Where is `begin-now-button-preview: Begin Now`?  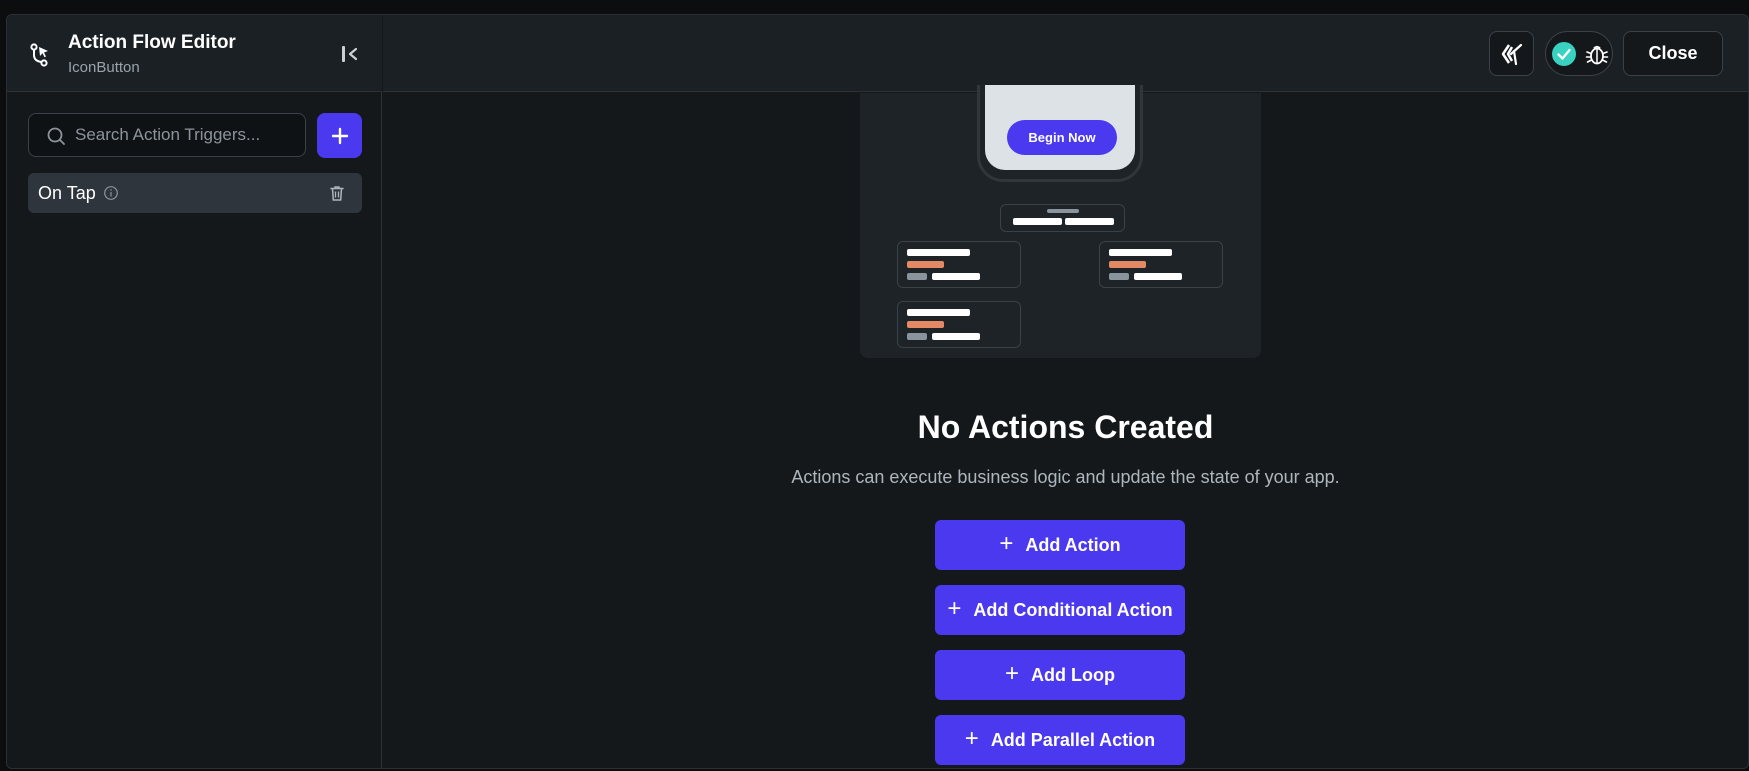 begin-now-button-preview: Begin Now is located at coordinates (1062, 137).